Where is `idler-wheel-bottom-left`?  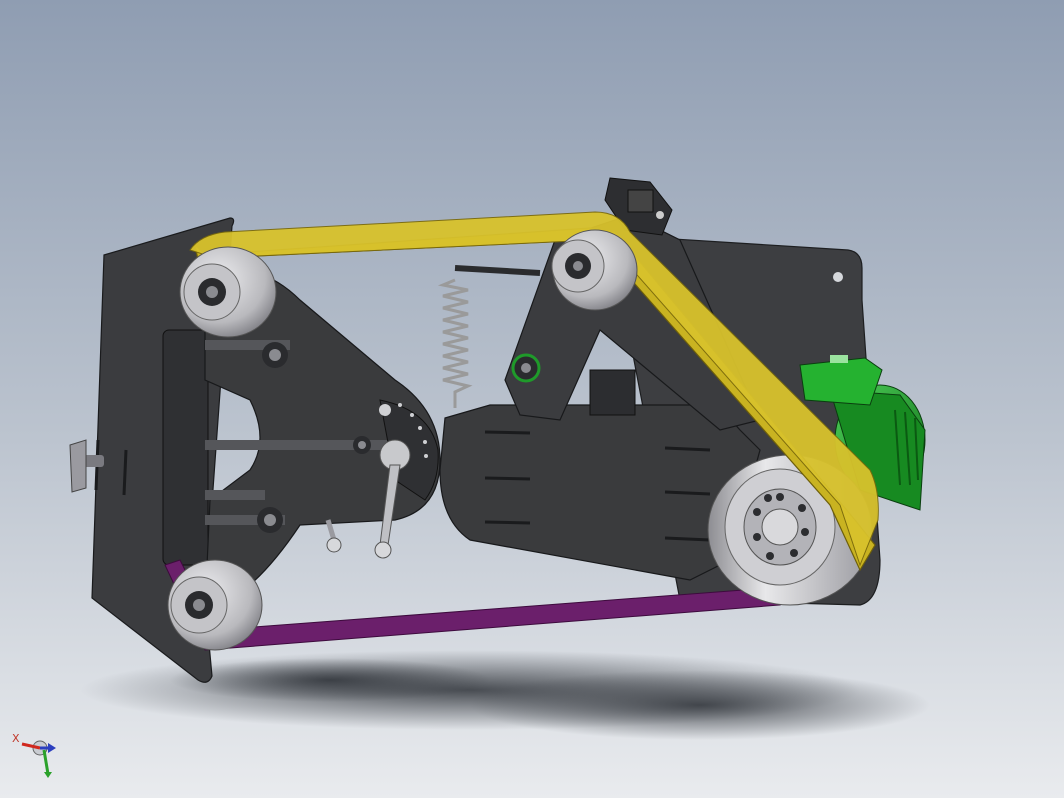
idler-wheel-bottom-left is located at coordinates (215, 605).